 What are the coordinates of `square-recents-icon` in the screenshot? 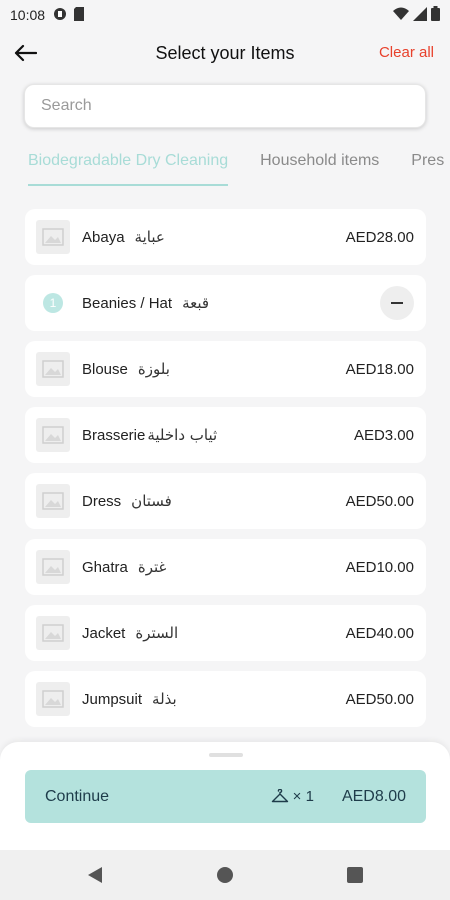 It's located at (355, 875).